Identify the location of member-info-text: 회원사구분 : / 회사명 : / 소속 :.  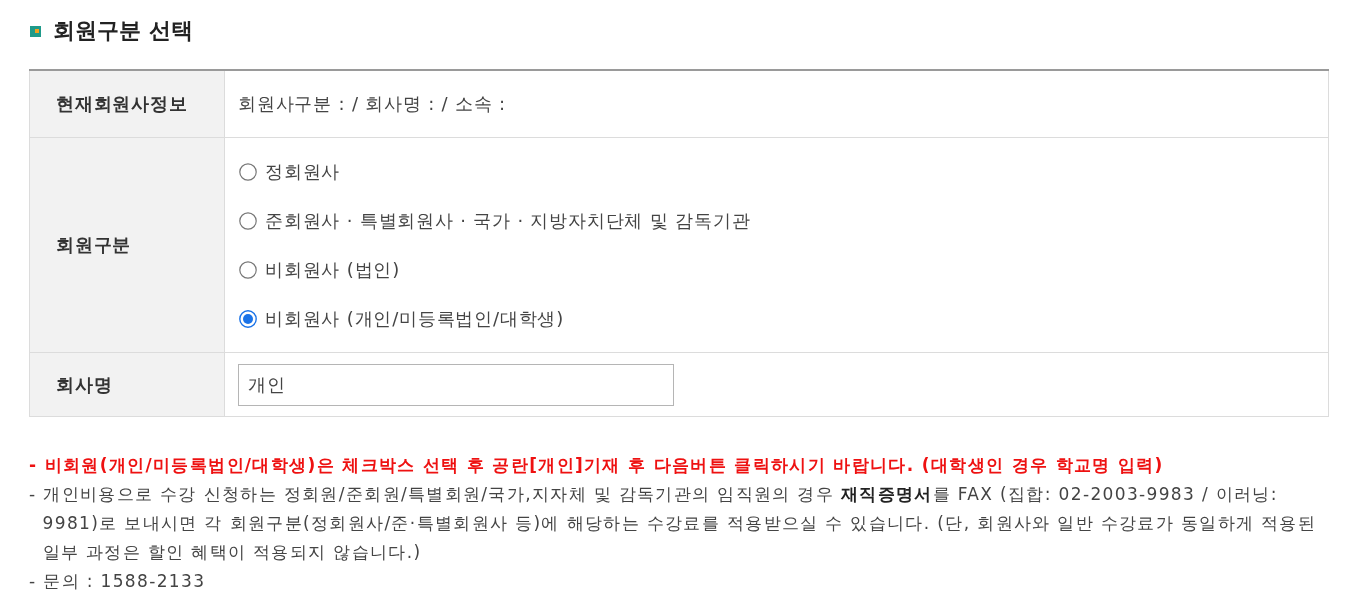
(372, 103).